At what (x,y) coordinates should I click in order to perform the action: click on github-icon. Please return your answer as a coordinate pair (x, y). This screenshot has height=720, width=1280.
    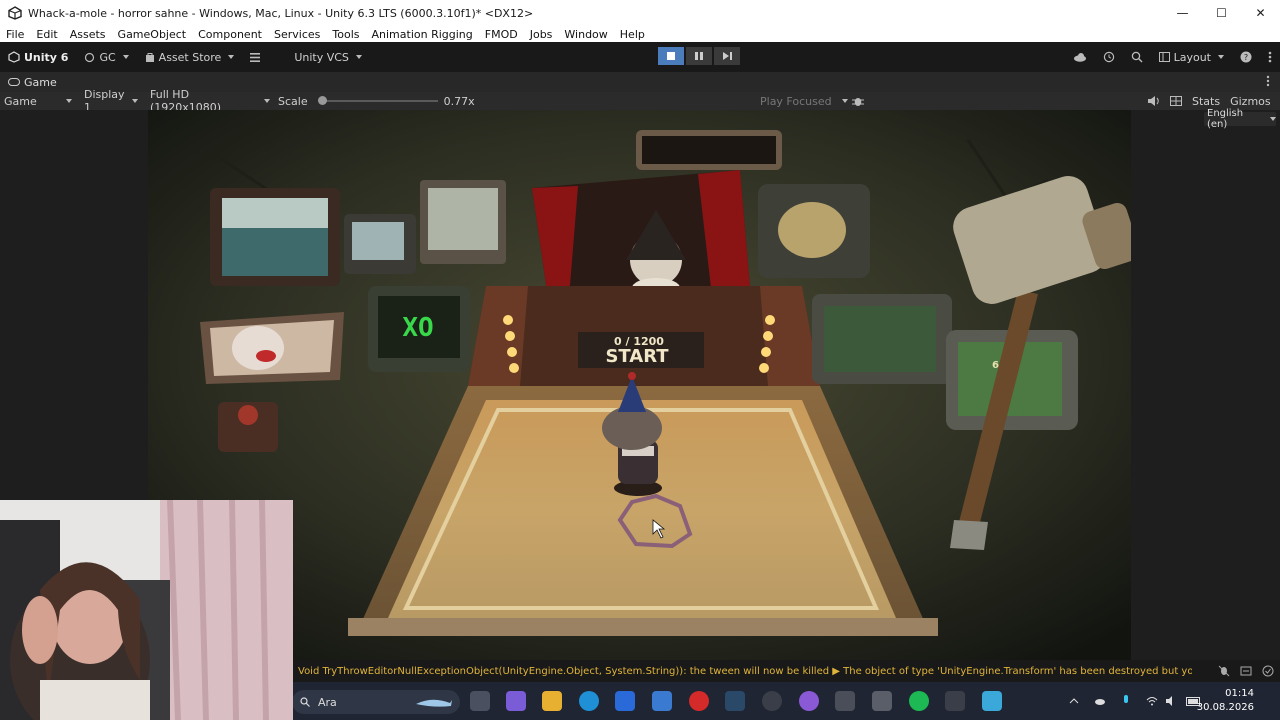
    Looking at the image, I should click on (809, 701).